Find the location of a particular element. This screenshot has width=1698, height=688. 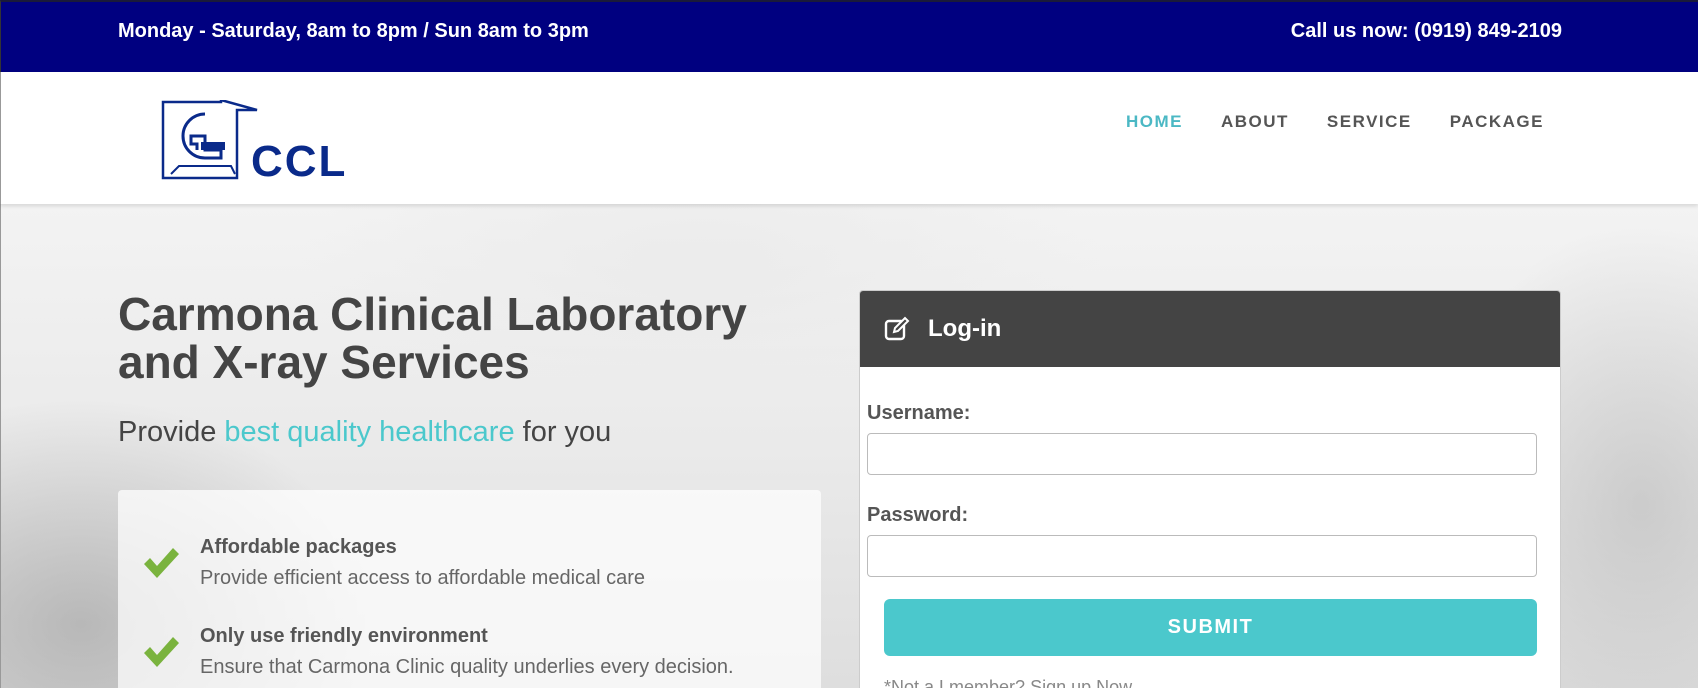

ccl-logo: CCL is located at coordinates (273, 141).